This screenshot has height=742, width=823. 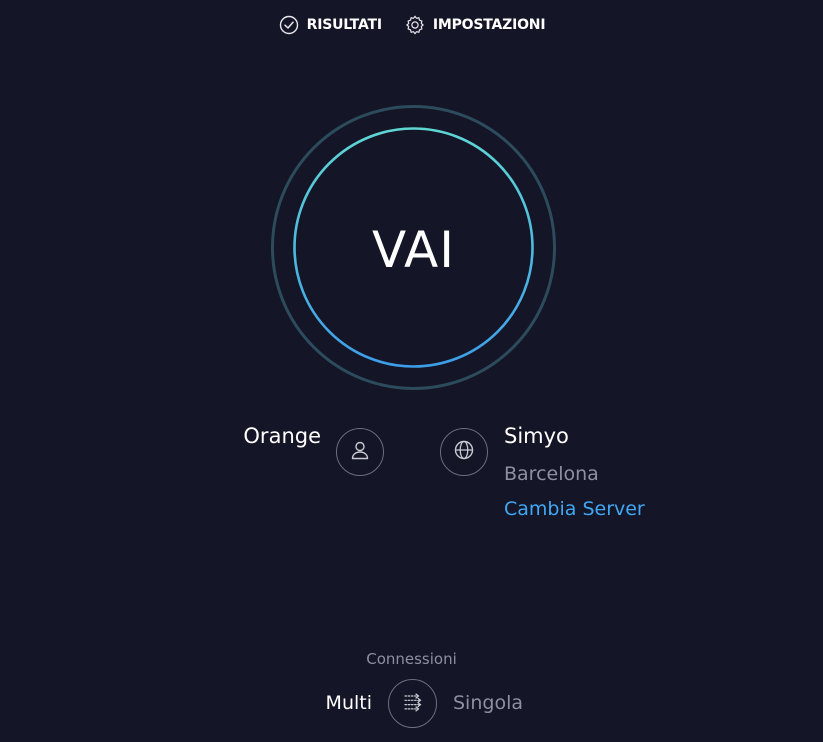 I want to click on user-icon, so click(x=360, y=452).